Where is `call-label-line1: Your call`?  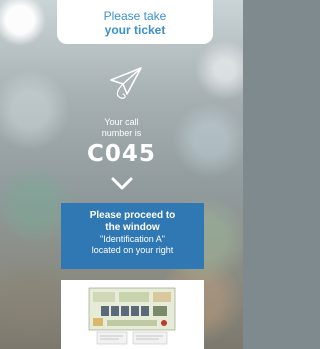
call-label-line1: Your call is located at coordinates (121, 122).